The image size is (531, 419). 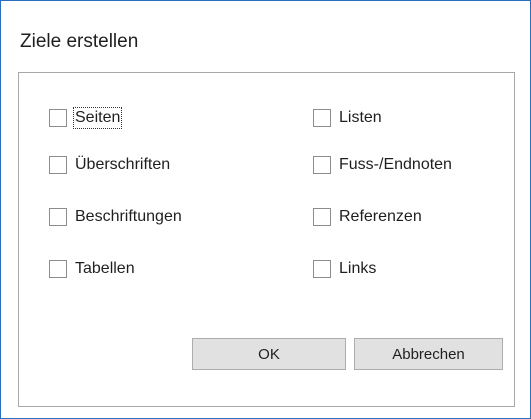 What do you see at coordinates (123, 164) in the screenshot?
I see `checkbox-label: Überschriften` at bounding box center [123, 164].